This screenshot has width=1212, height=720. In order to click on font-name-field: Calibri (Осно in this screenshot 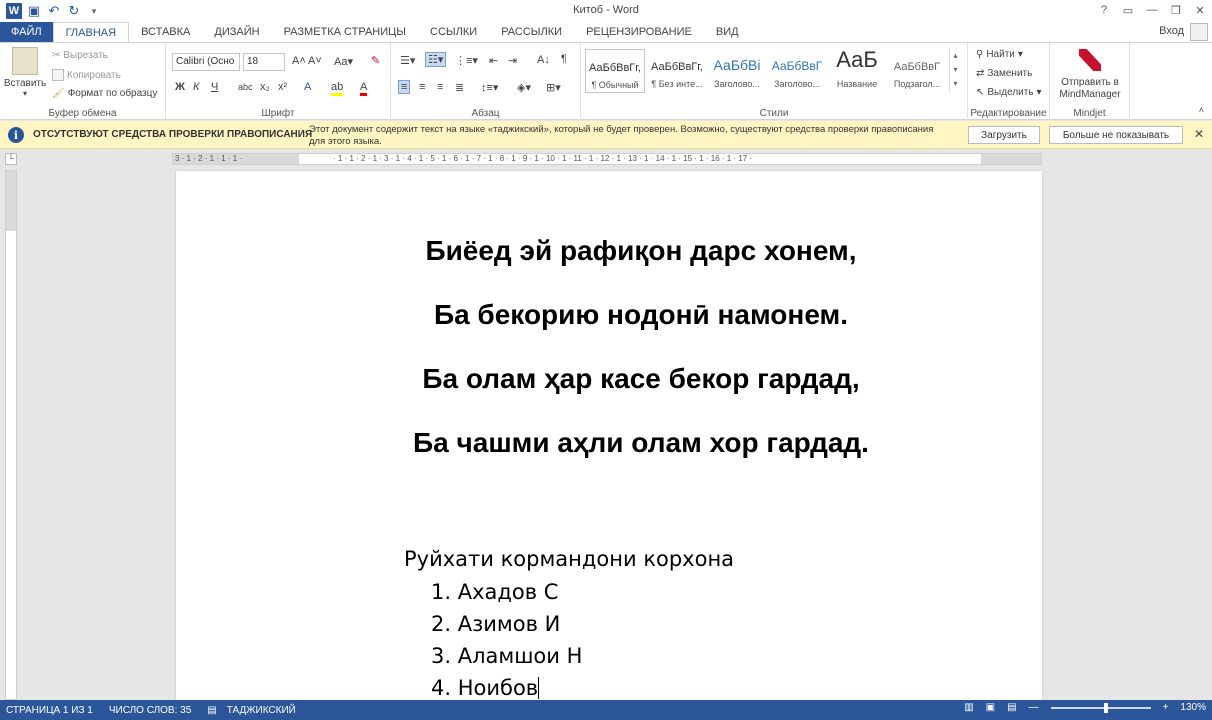, I will do `click(206, 62)`.